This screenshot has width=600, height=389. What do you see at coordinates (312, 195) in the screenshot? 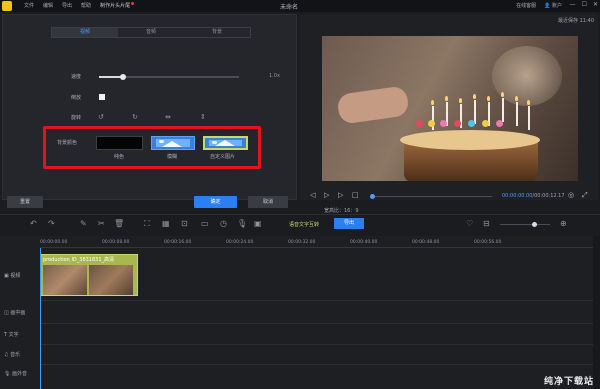
I see `prev-frame-icon: ◁` at bounding box center [312, 195].